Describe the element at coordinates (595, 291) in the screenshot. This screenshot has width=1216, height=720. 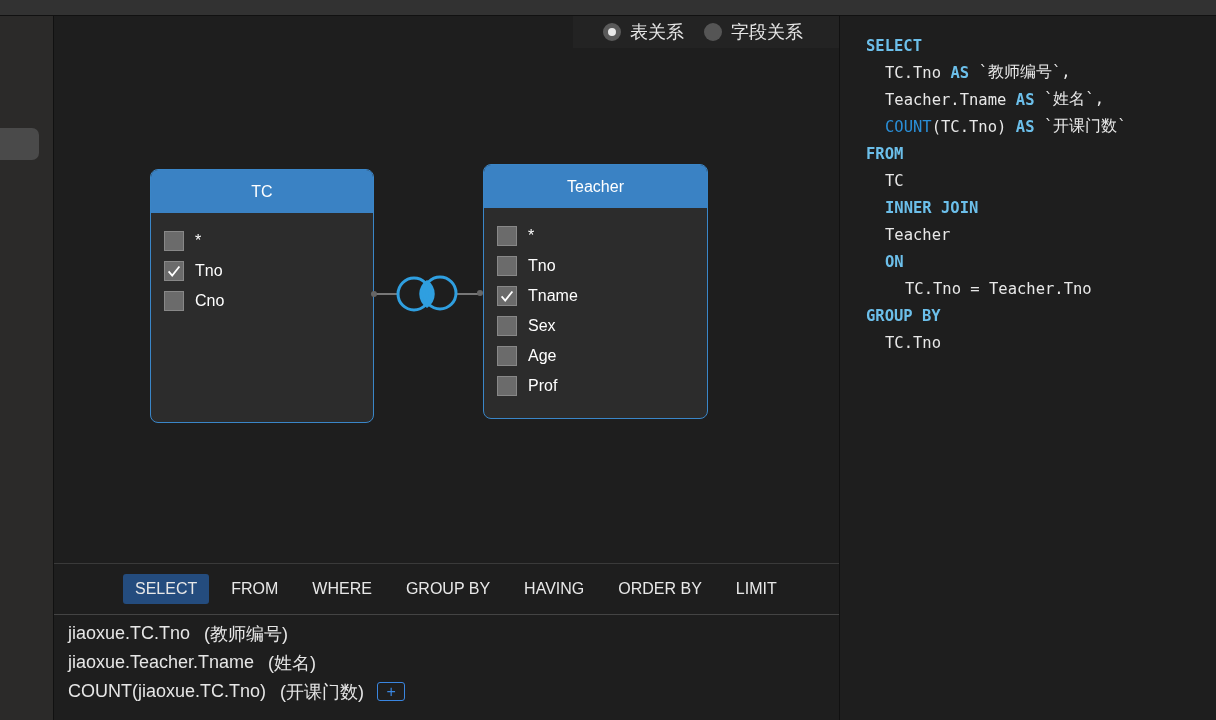
I see `table-card: Teacher * Tno Tname Sex Age Prof` at that location.